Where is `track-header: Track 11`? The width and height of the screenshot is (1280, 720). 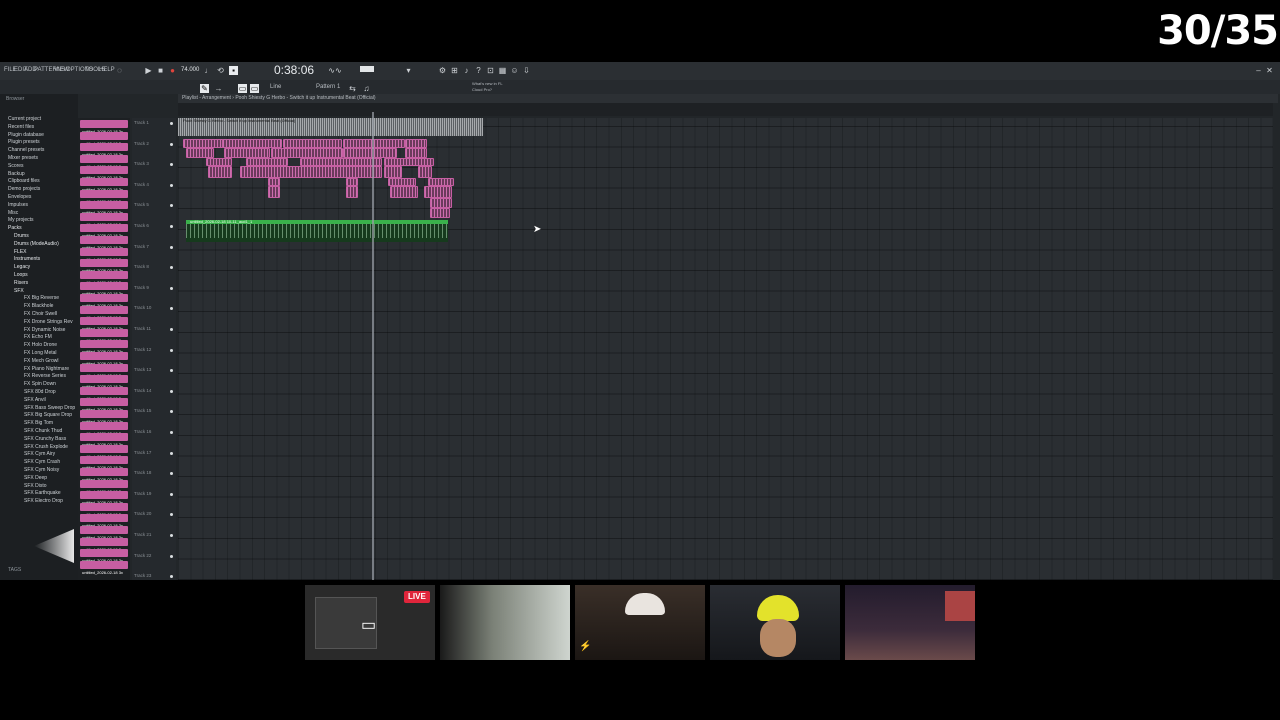 track-header: Track 11 is located at coordinates (142, 328).